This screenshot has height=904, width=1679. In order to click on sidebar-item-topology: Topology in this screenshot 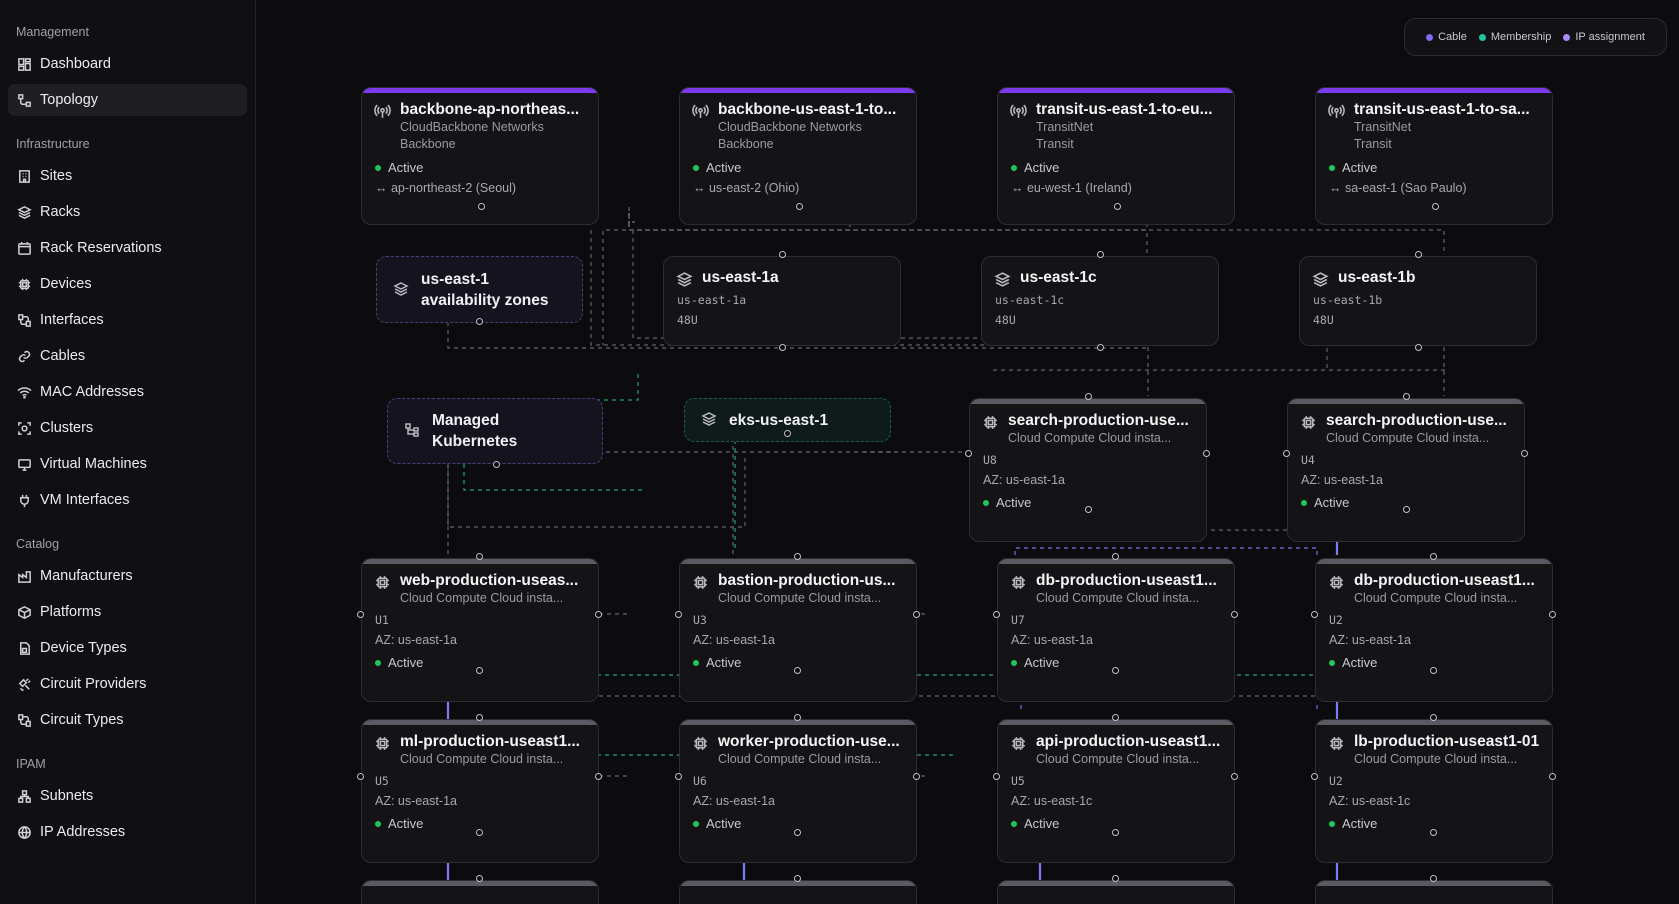, I will do `click(127, 100)`.